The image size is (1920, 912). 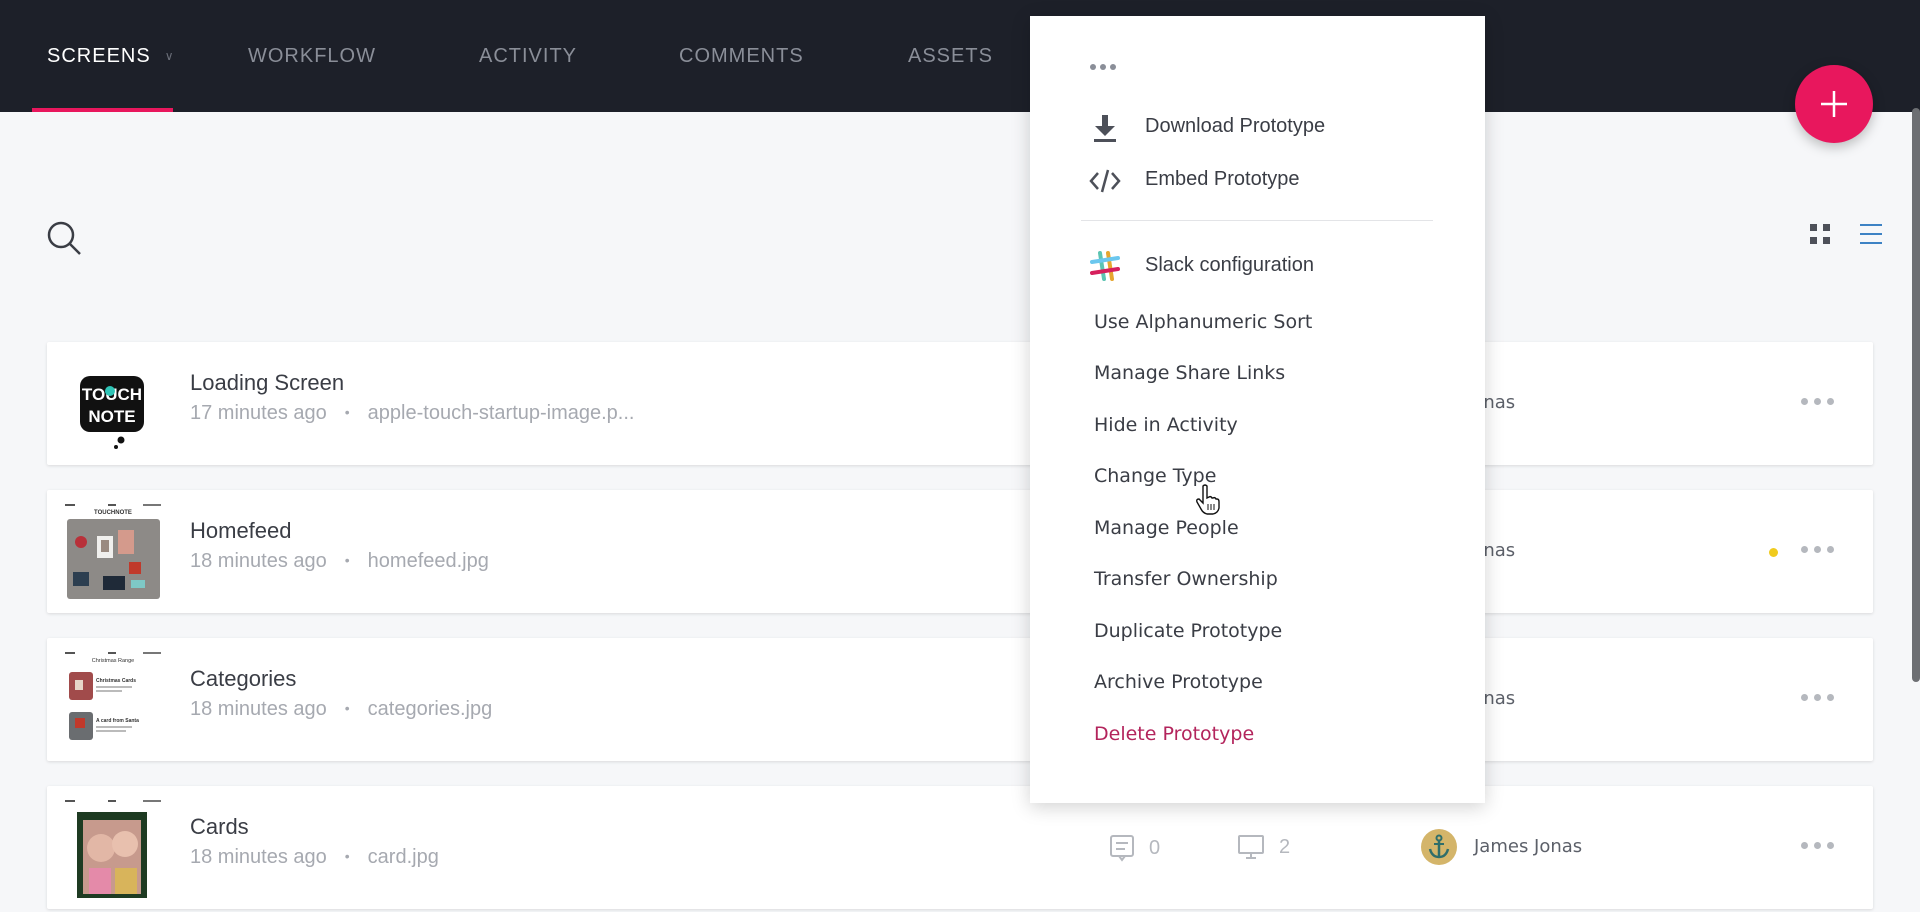 I want to click on tab-screens: SCREENS ∨, so click(x=111, y=56).